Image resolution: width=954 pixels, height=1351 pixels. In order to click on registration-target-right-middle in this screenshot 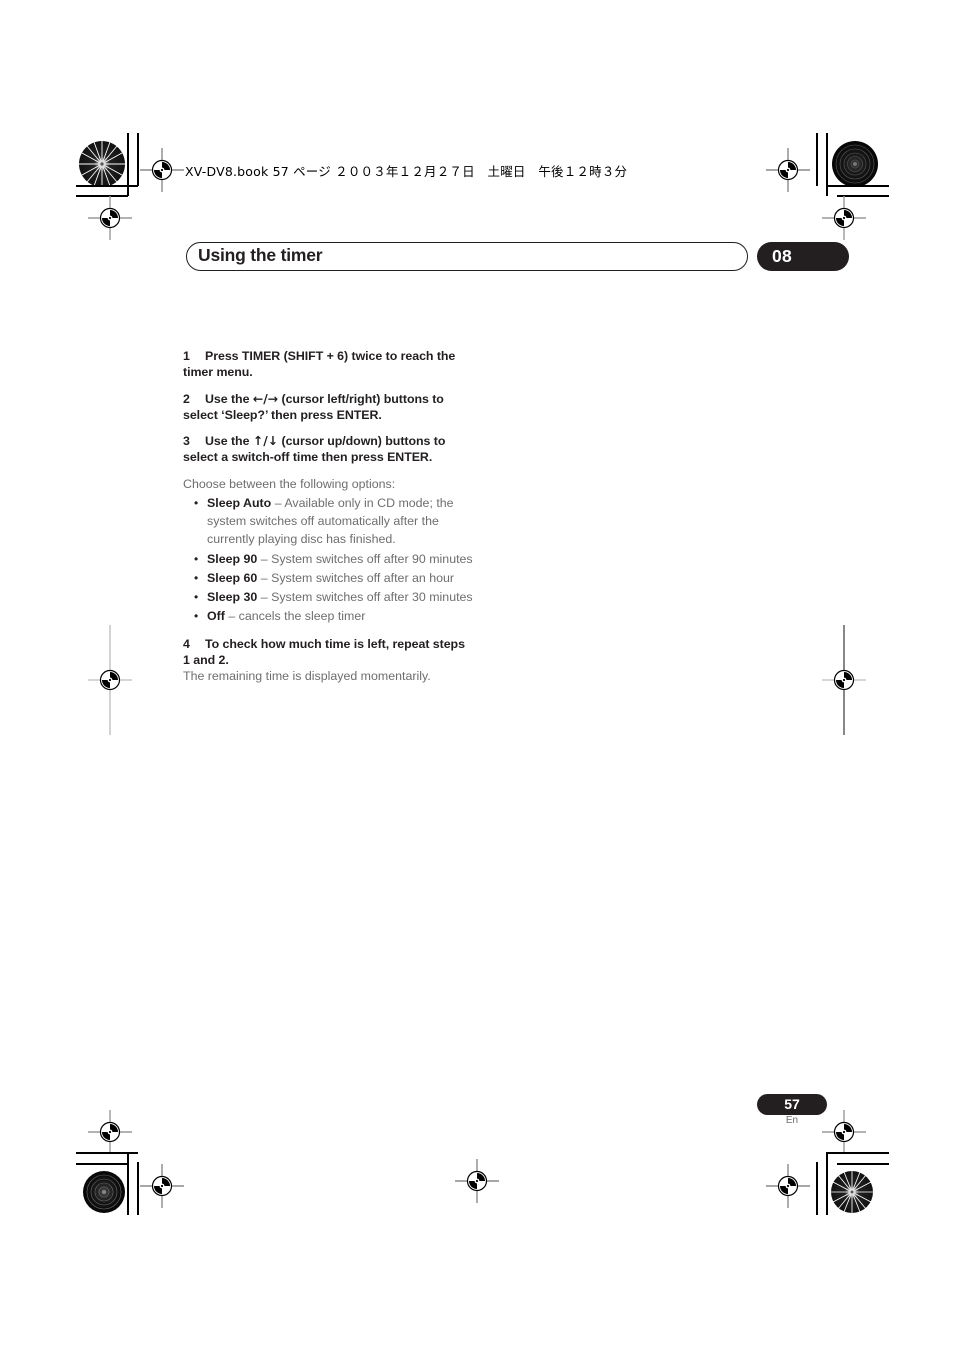, I will do `click(844, 680)`.